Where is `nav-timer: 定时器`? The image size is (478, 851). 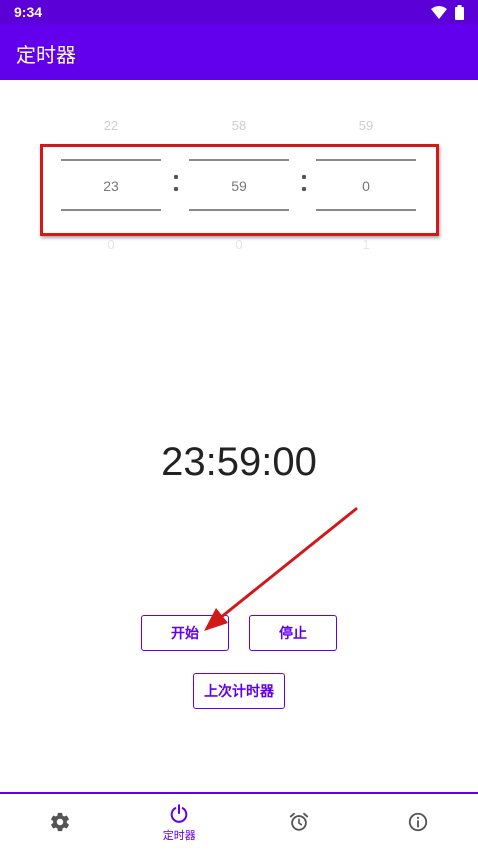
nav-timer: 定时器 is located at coordinates (180, 822).